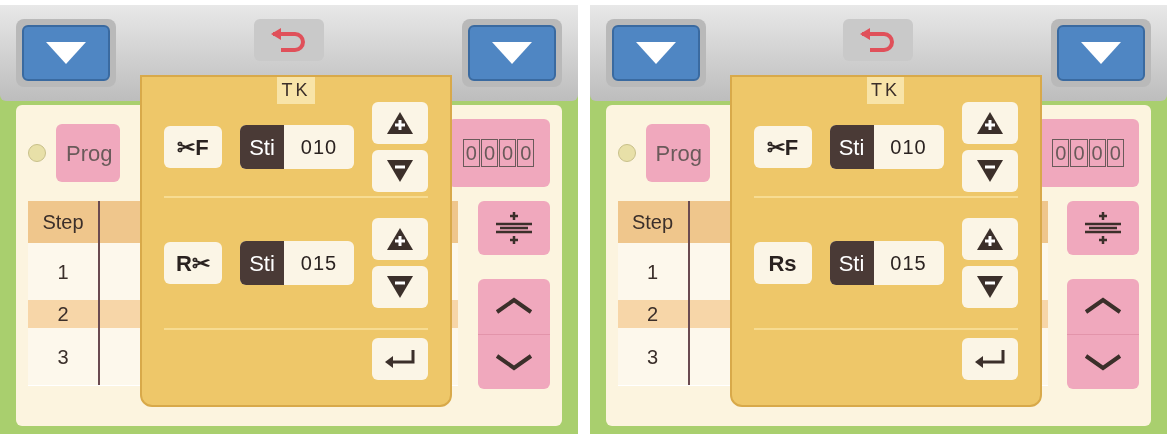 This screenshot has height=434, width=1167. I want to click on mode-label: R✂, so click(193, 263).